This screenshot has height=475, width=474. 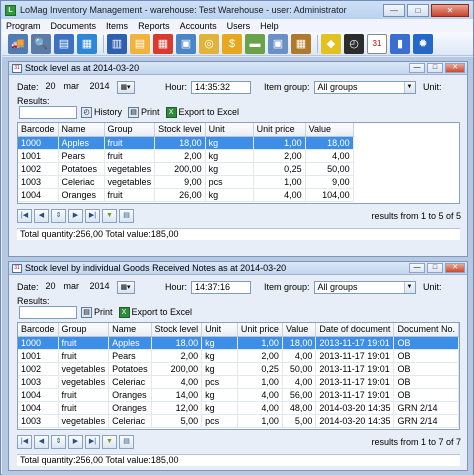 I want to click on table-row: 1001 Pears fruit 2,00 kg 2,00 4,00, so click(x=186, y=156).